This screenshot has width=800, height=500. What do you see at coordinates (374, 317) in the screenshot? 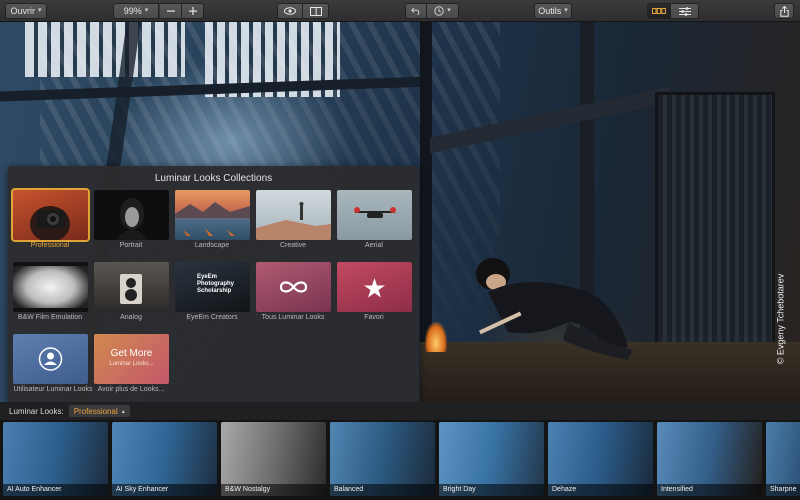
I see `collection-label: Favori` at bounding box center [374, 317].